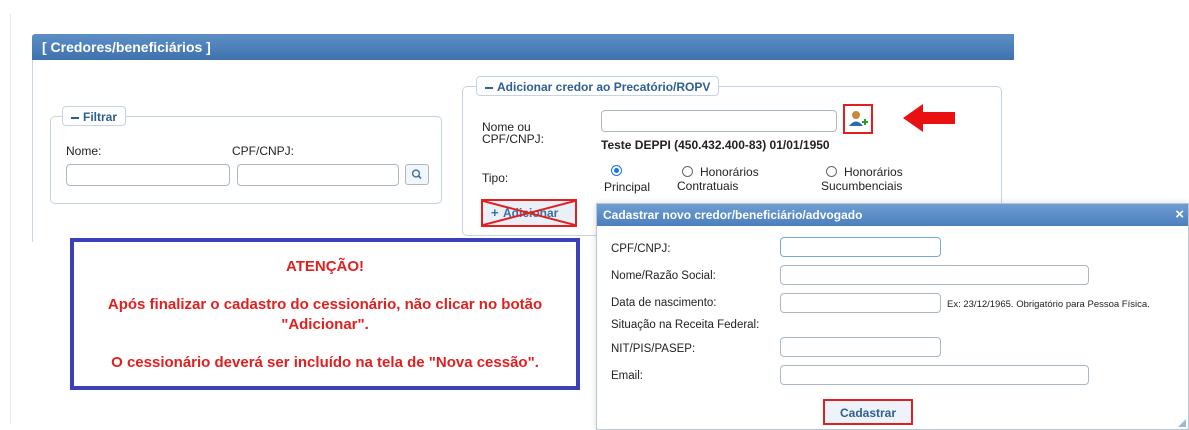 The image size is (1189, 430). What do you see at coordinates (627, 187) in the screenshot?
I see `type-principal-label: Principal` at bounding box center [627, 187].